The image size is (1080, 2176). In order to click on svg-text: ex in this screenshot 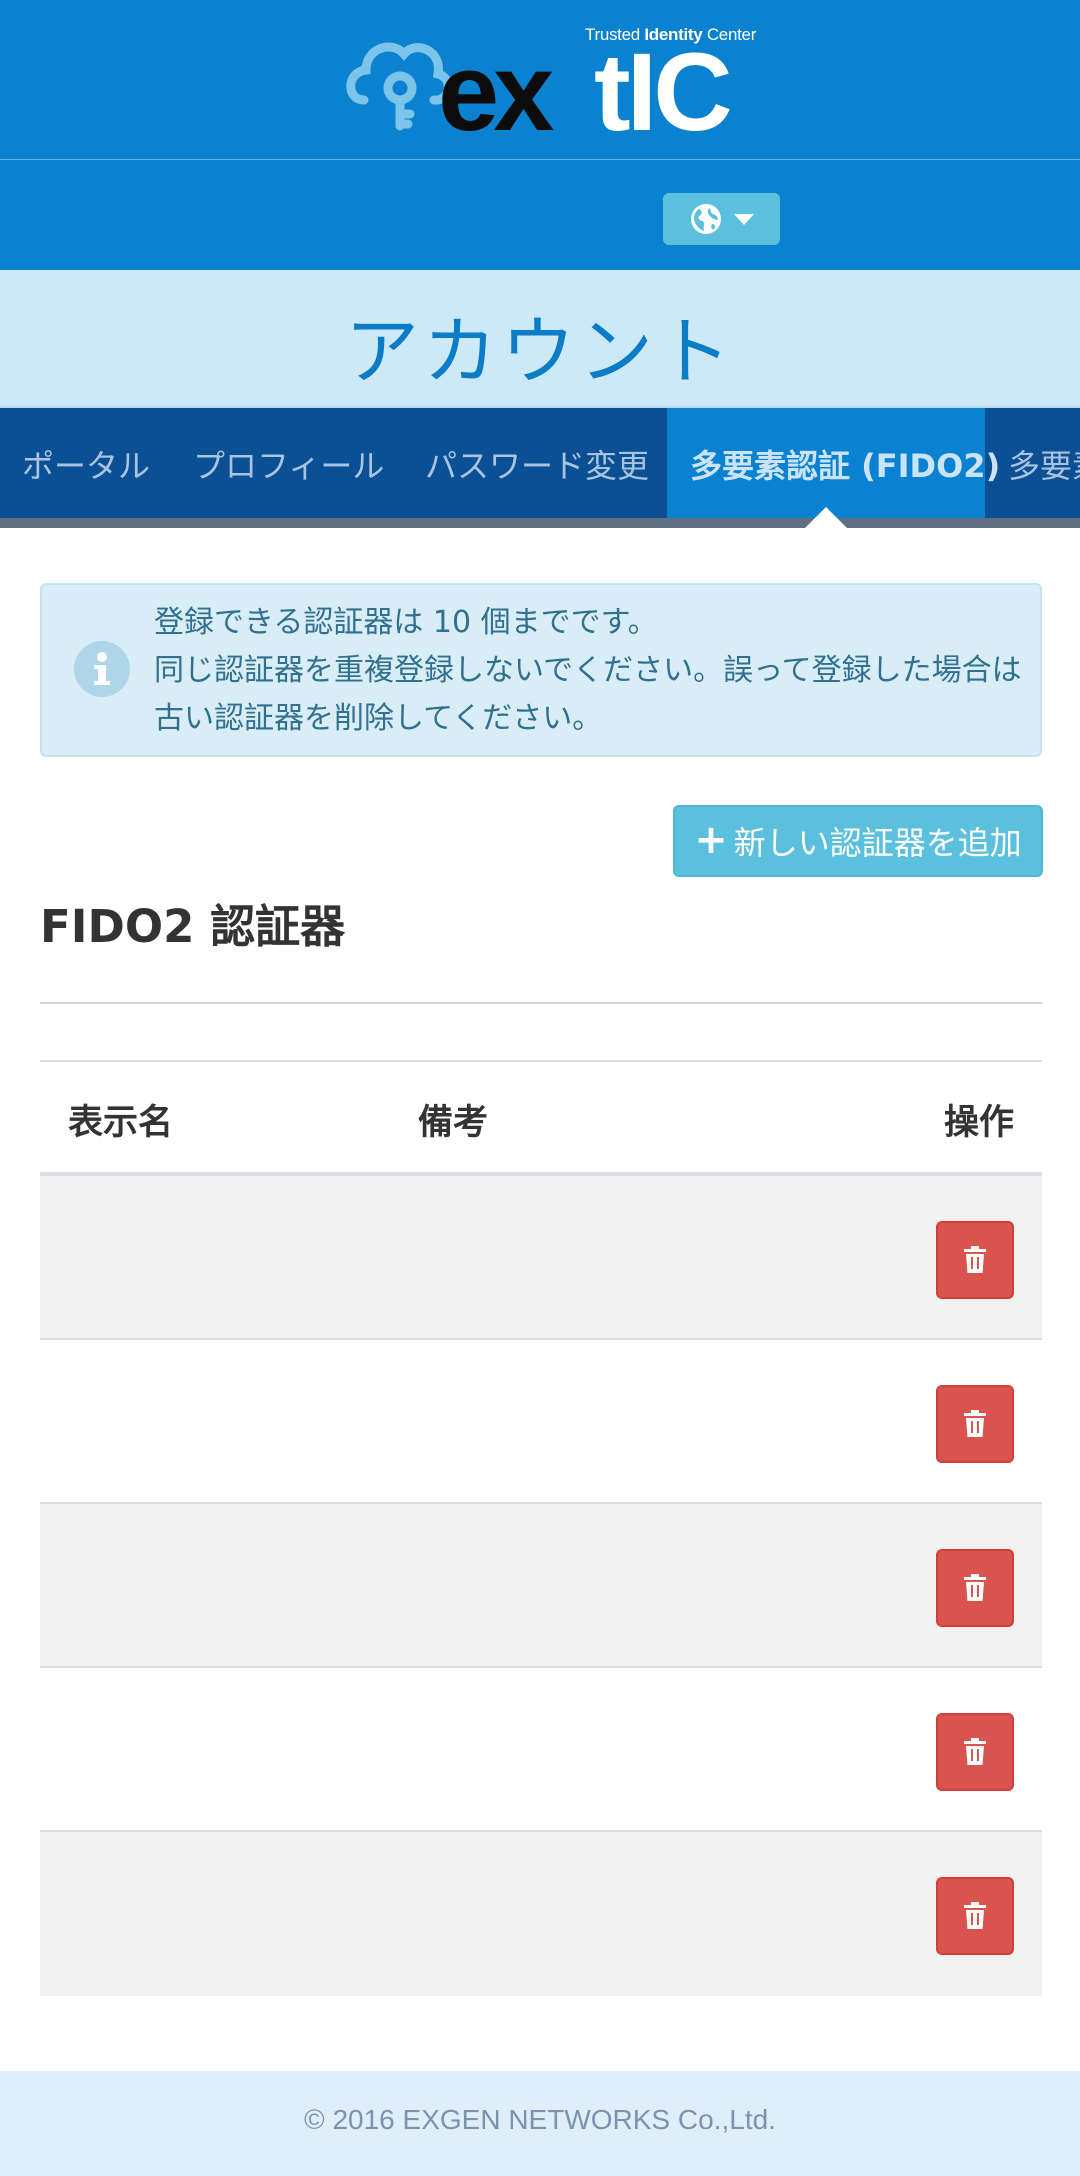, I will do `click(496, 86)`.